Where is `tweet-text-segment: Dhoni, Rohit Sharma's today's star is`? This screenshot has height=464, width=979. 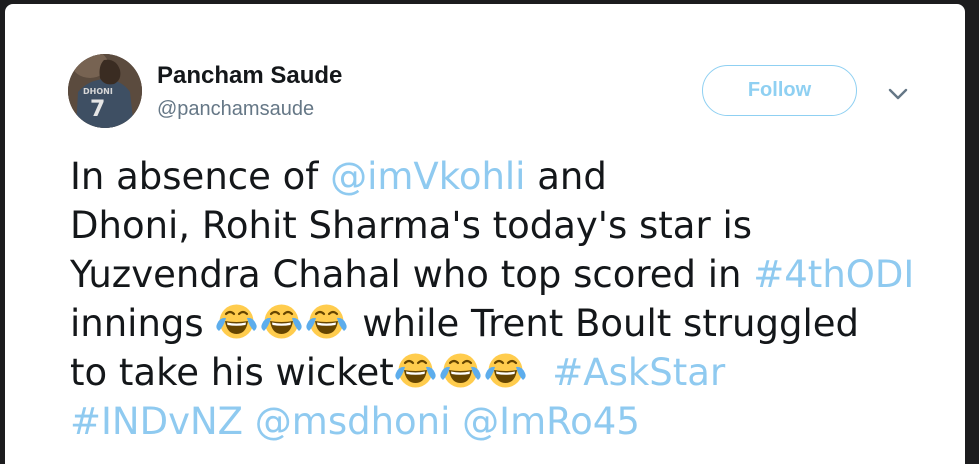
tweet-text-segment: Dhoni, Rohit Sharma's today's star is is located at coordinates (411, 225).